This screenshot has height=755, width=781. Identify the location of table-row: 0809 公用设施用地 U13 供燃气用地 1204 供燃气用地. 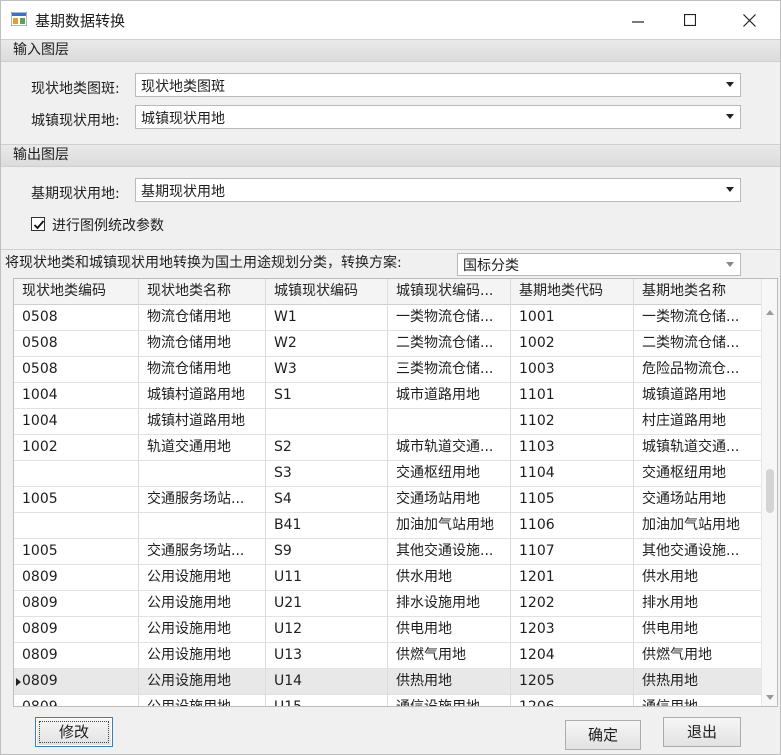
(388, 656).